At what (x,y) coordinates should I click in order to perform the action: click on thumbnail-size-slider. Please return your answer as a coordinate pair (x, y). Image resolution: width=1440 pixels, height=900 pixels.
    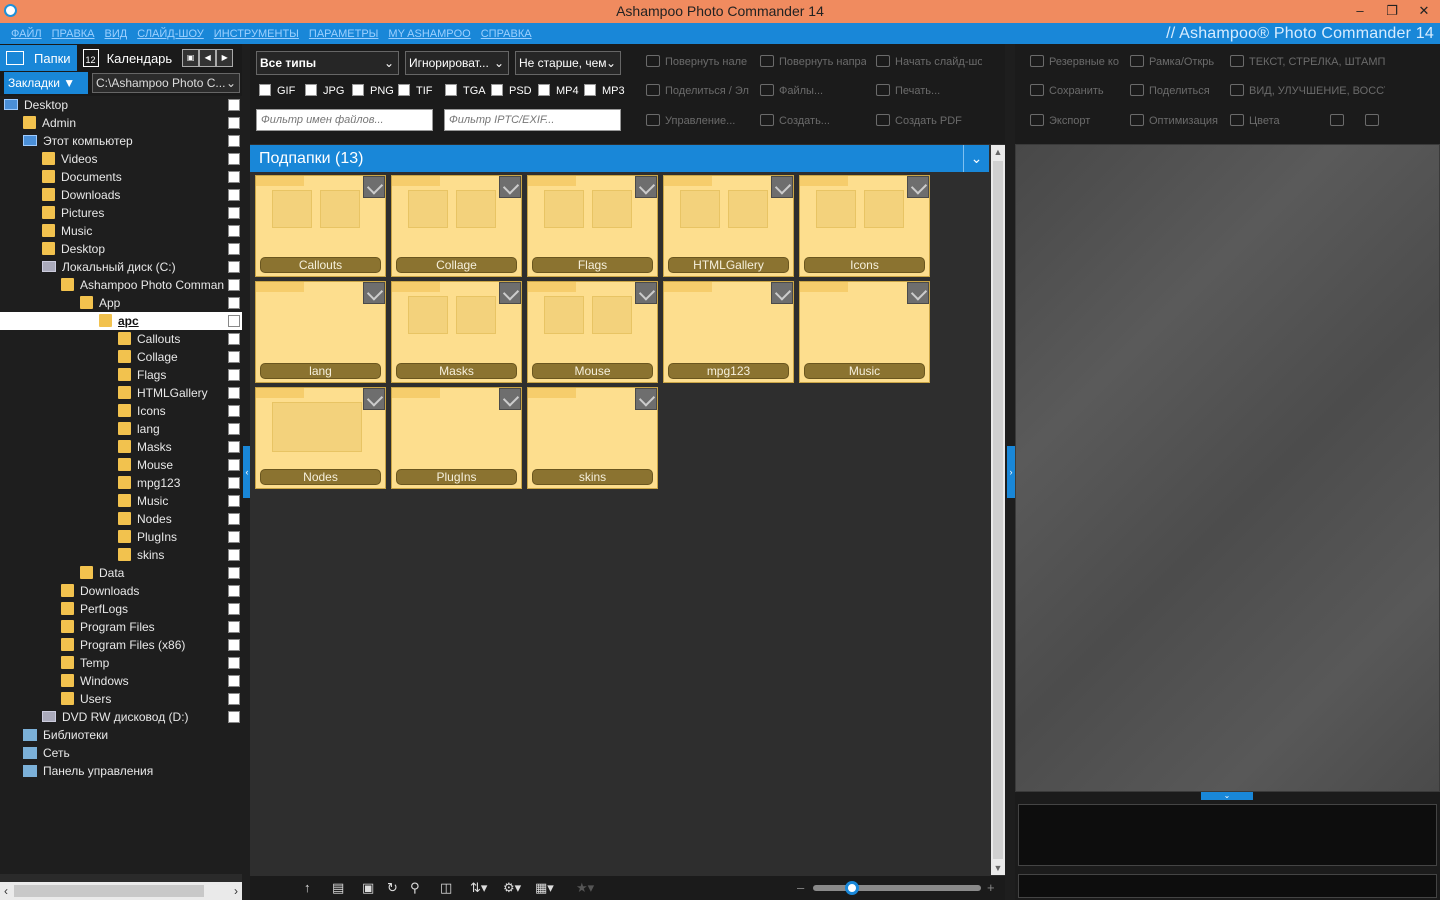
    Looking at the image, I should click on (897, 888).